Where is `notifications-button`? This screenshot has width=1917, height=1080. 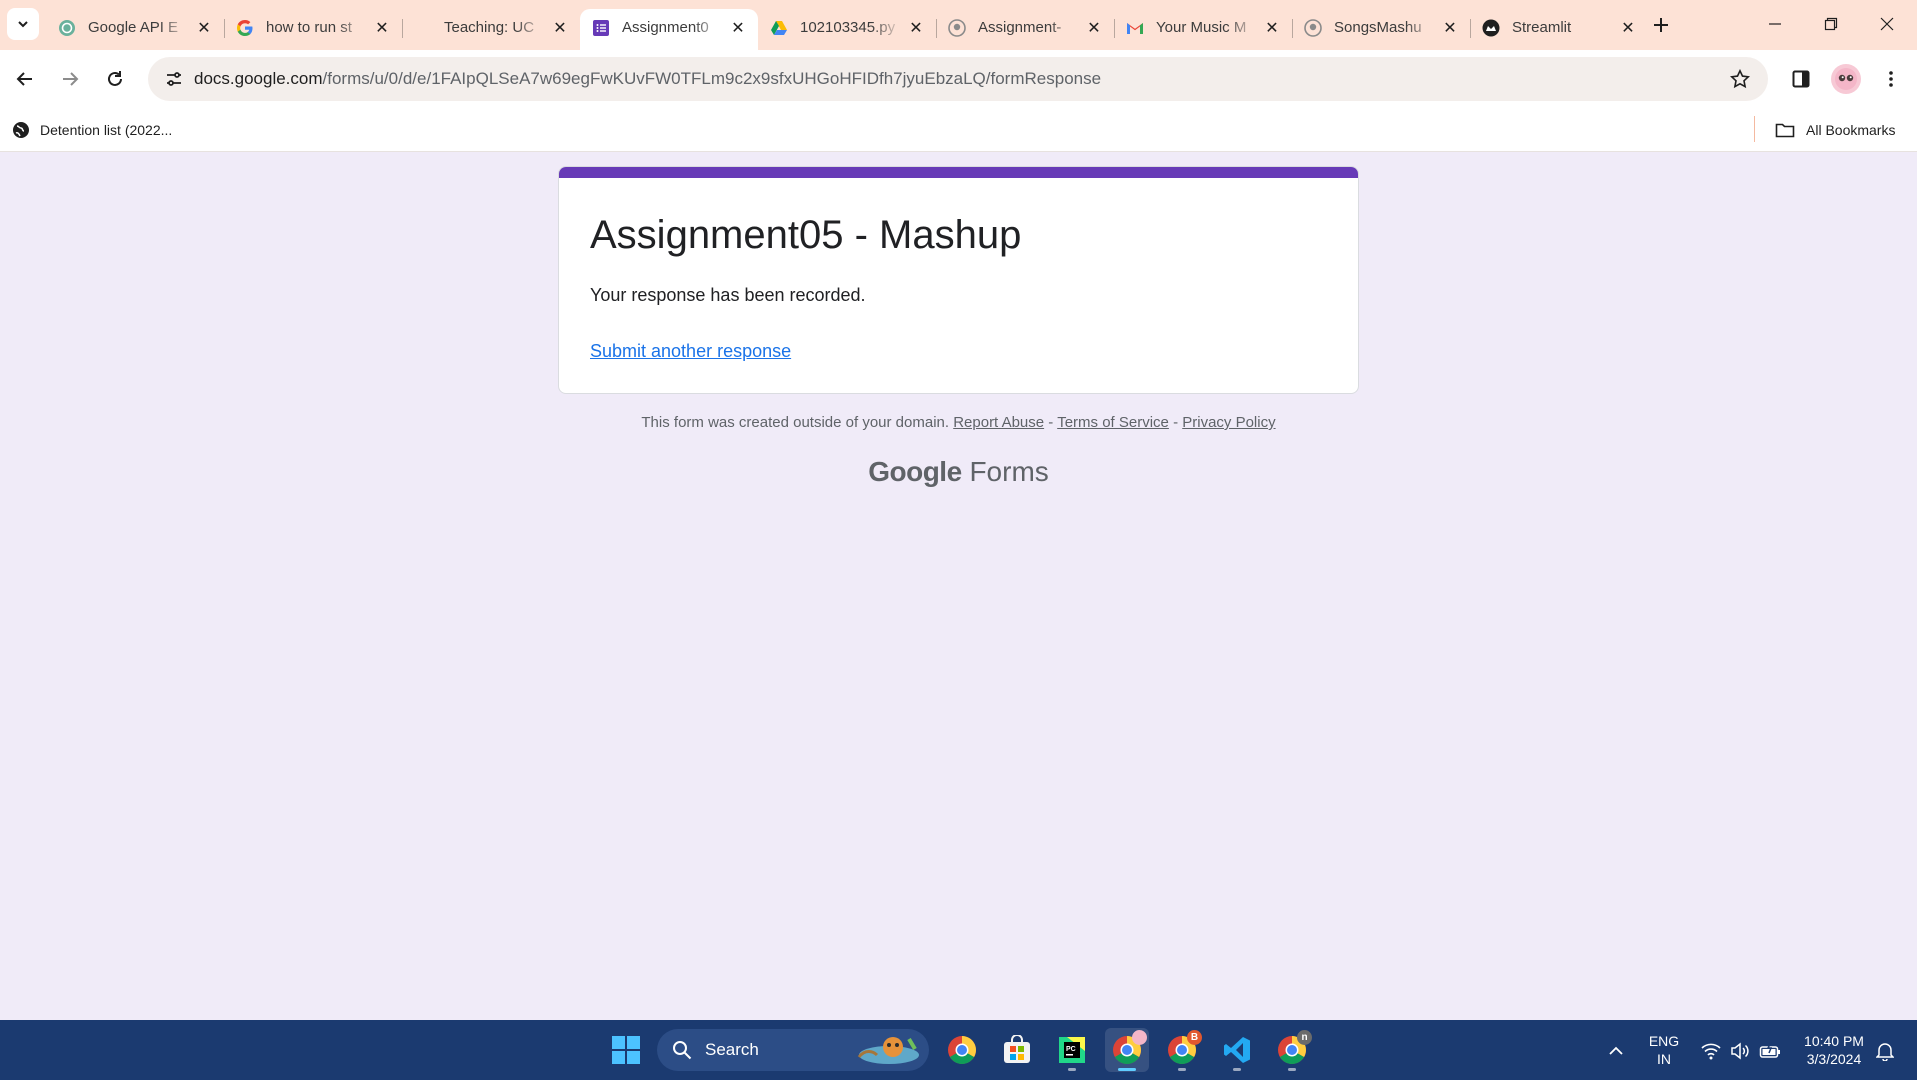
notifications-button is located at coordinates (1885, 1051).